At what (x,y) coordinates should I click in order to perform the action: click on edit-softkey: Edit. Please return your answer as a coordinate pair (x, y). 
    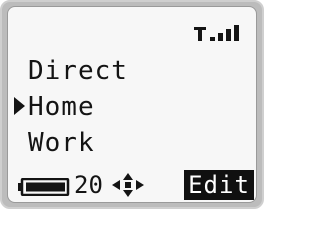
    Looking at the image, I should click on (219, 185).